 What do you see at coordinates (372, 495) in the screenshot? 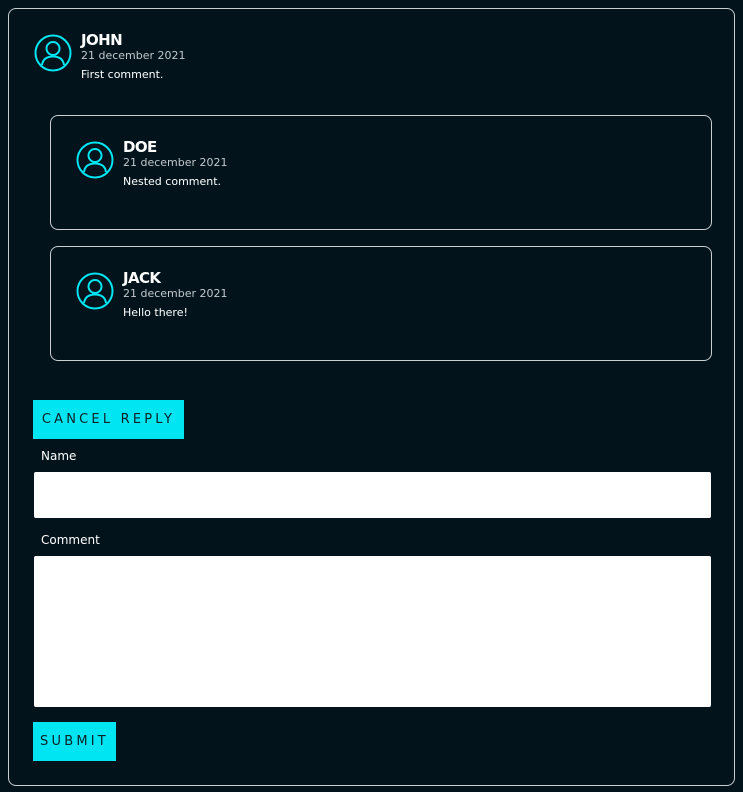
I see `name-input` at bounding box center [372, 495].